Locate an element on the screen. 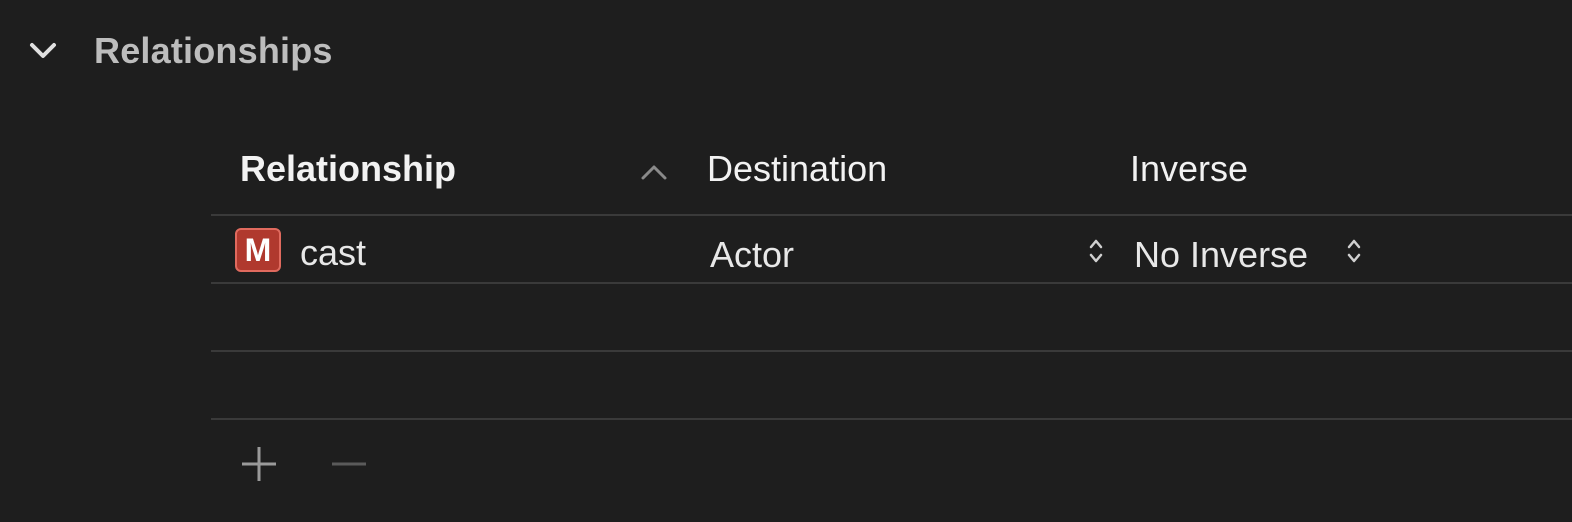 Image resolution: width=1572 pixels, height=522 pixels. relationship-name: cast is located at coordinates (333, 253).